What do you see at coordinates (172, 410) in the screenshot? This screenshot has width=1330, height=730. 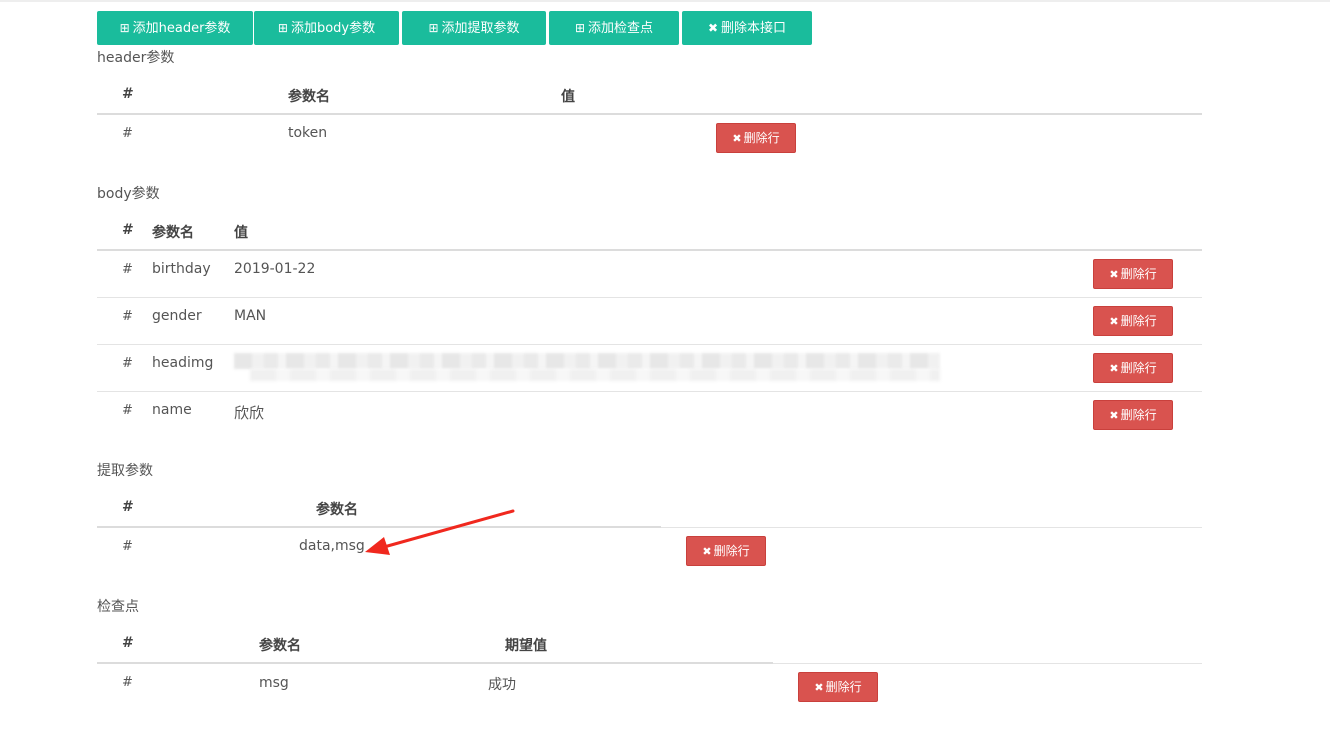 I see `body-row-name: name` at bounding box center [172, 410].